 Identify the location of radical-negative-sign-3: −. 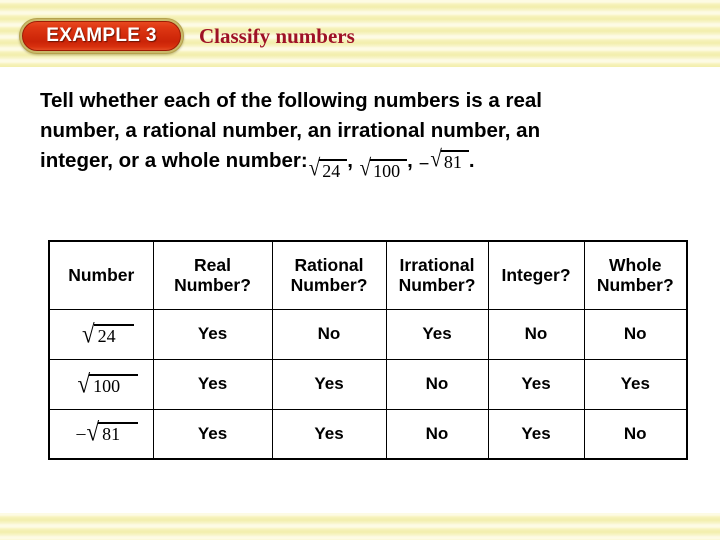
(424, 164).